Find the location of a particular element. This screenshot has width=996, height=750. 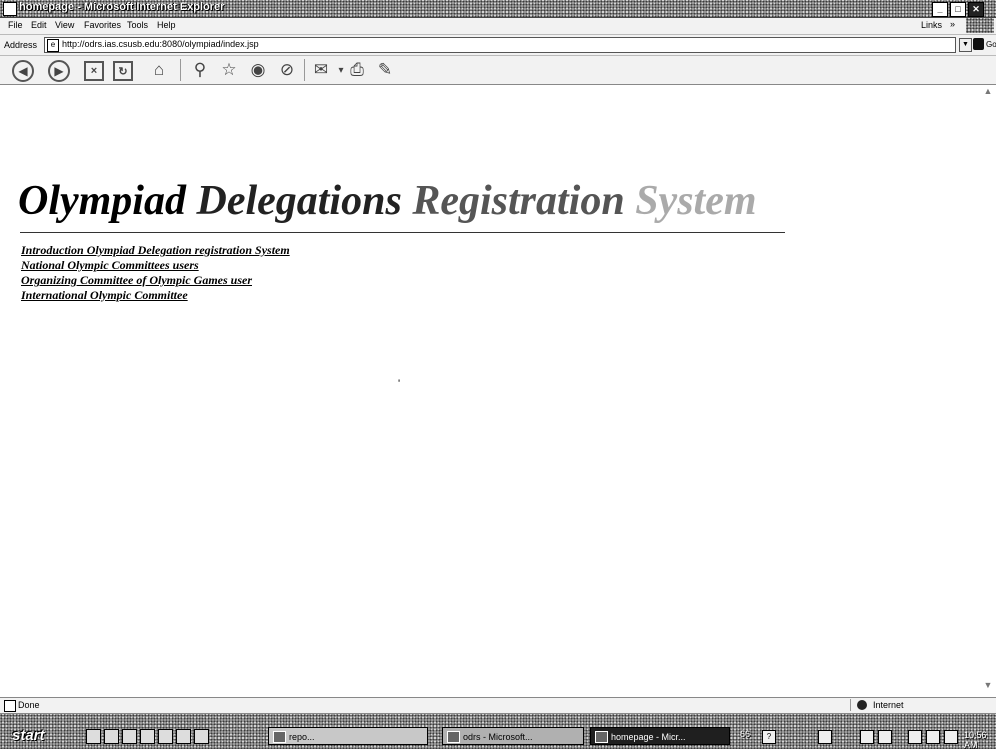

system-tray: 66 ? 10:56 AM is located at coordinates (868, 738).